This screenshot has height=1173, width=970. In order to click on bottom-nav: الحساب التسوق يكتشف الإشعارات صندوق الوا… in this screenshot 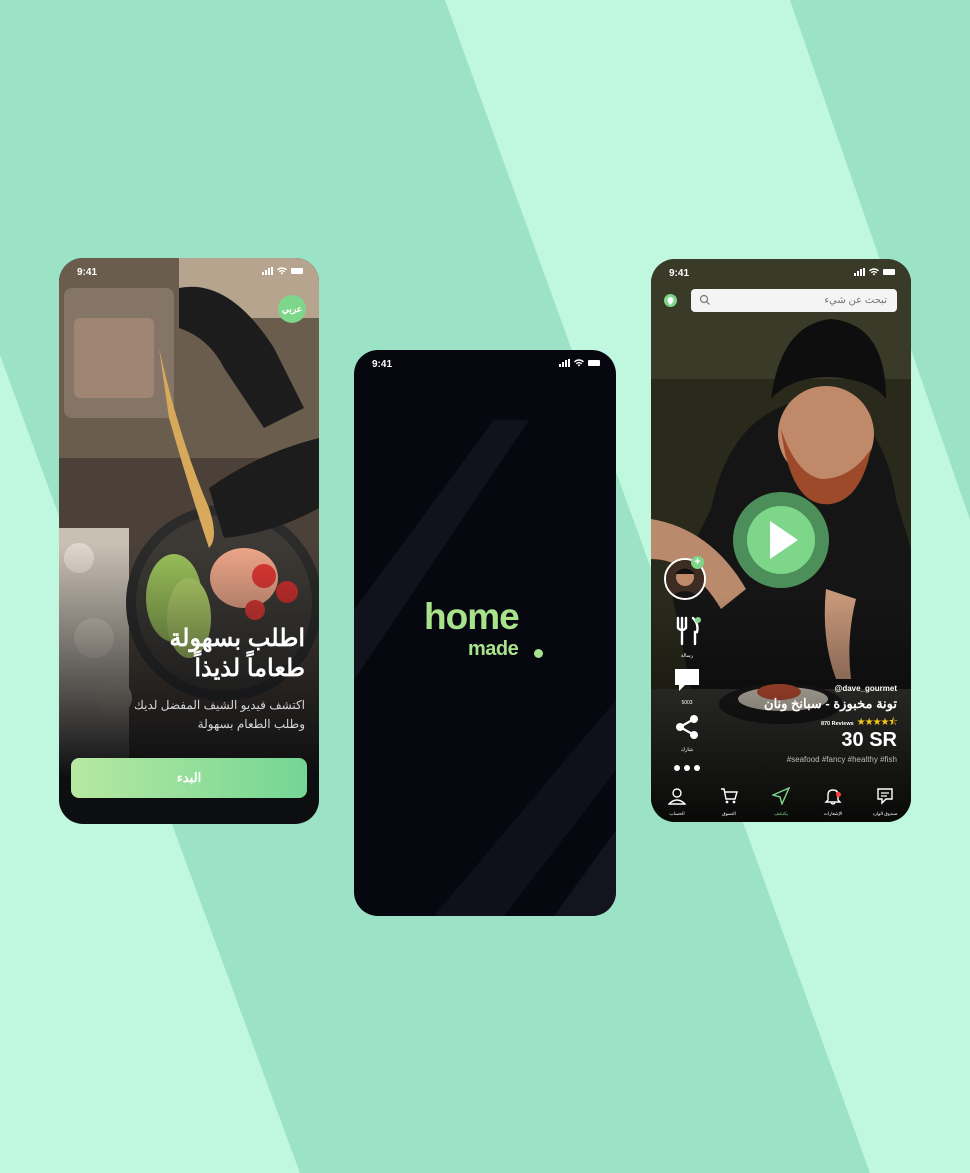, I will do `click(781, 804)`.